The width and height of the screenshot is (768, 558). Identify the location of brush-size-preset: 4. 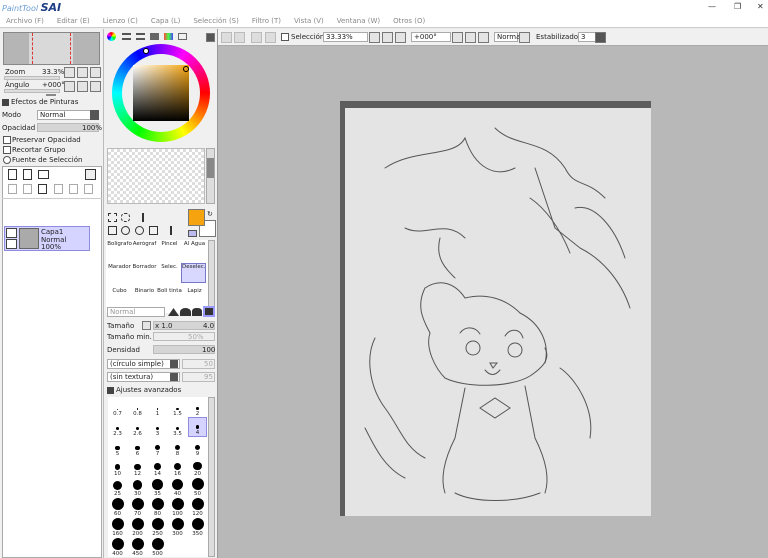
(197, 427).